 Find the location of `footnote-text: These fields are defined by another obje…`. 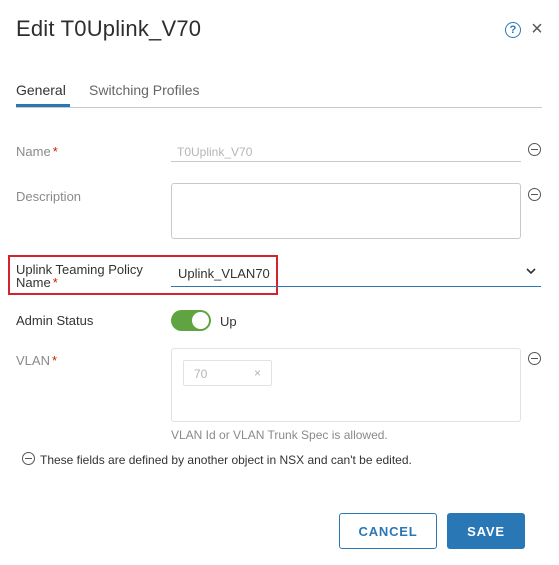

footnote-text: These fields are defined by another obje… is located at coordinates (226, 460).